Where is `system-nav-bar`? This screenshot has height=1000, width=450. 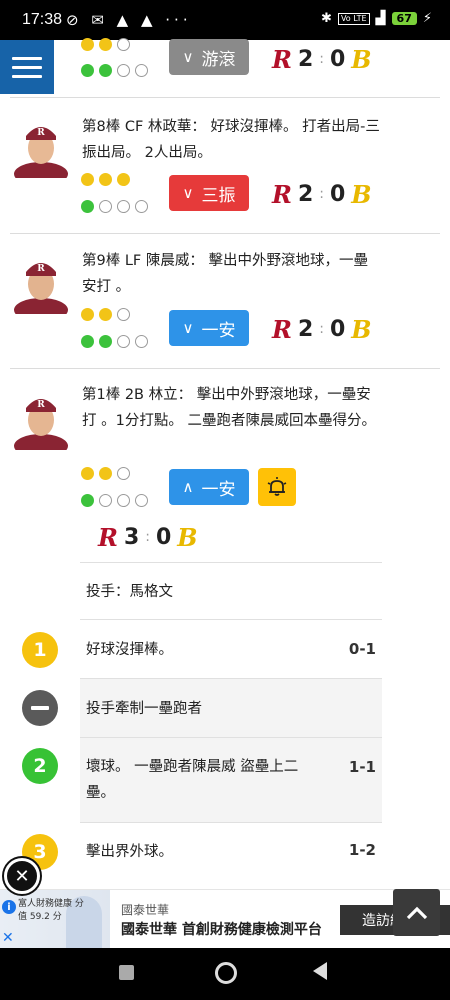 system-nav-bar is located at coordinates (225, 974).